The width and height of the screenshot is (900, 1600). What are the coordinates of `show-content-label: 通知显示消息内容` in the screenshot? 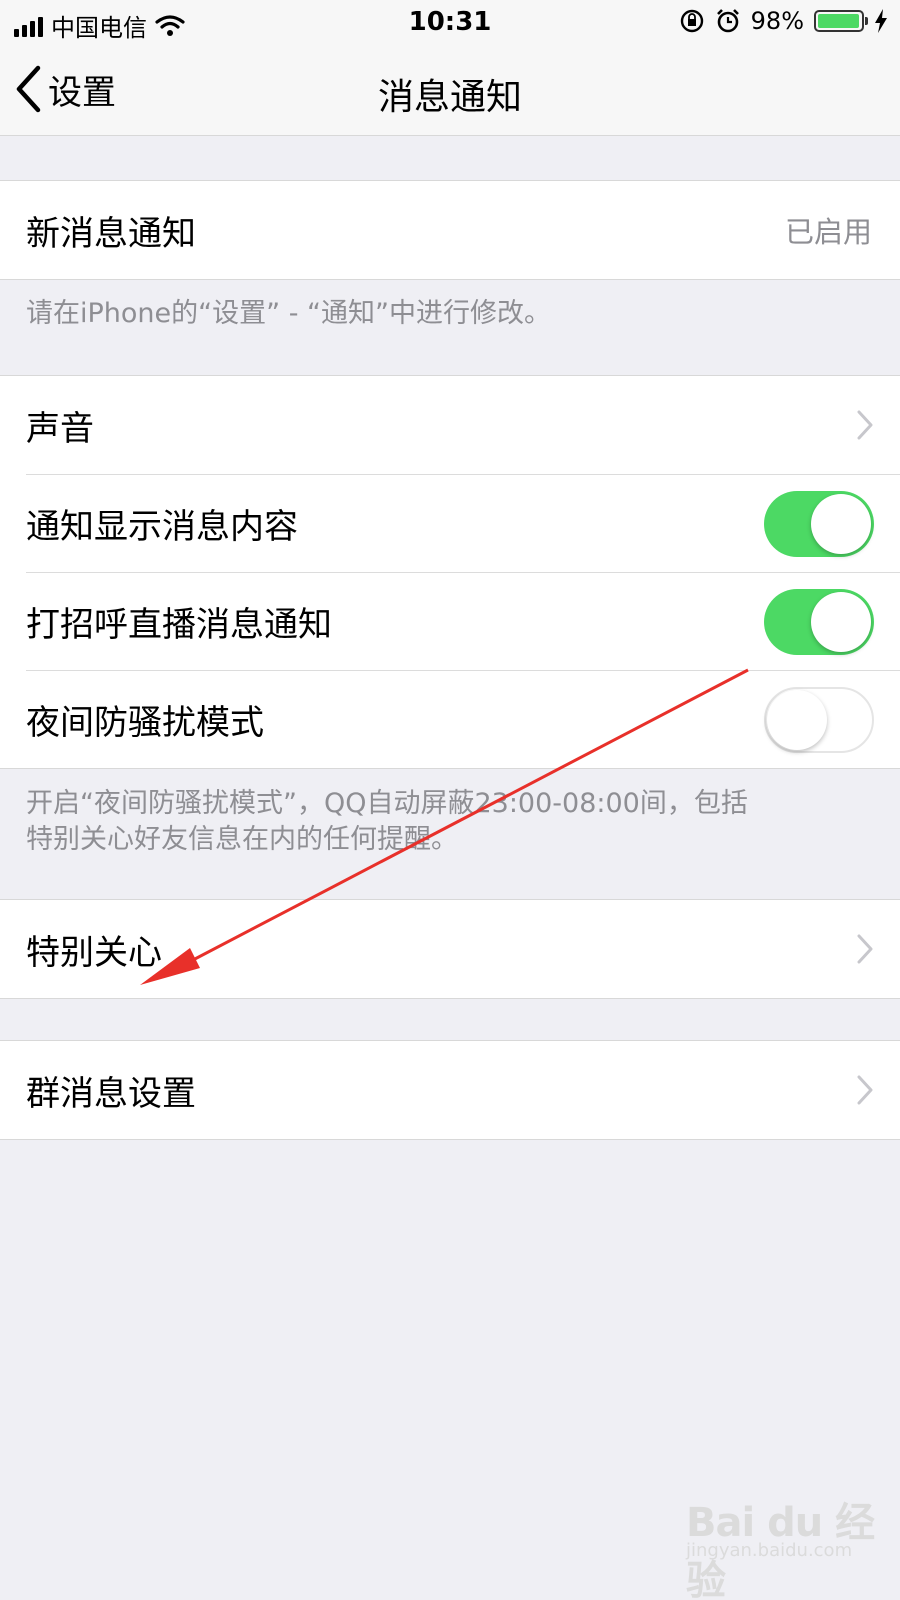 It's located at (162, 526).